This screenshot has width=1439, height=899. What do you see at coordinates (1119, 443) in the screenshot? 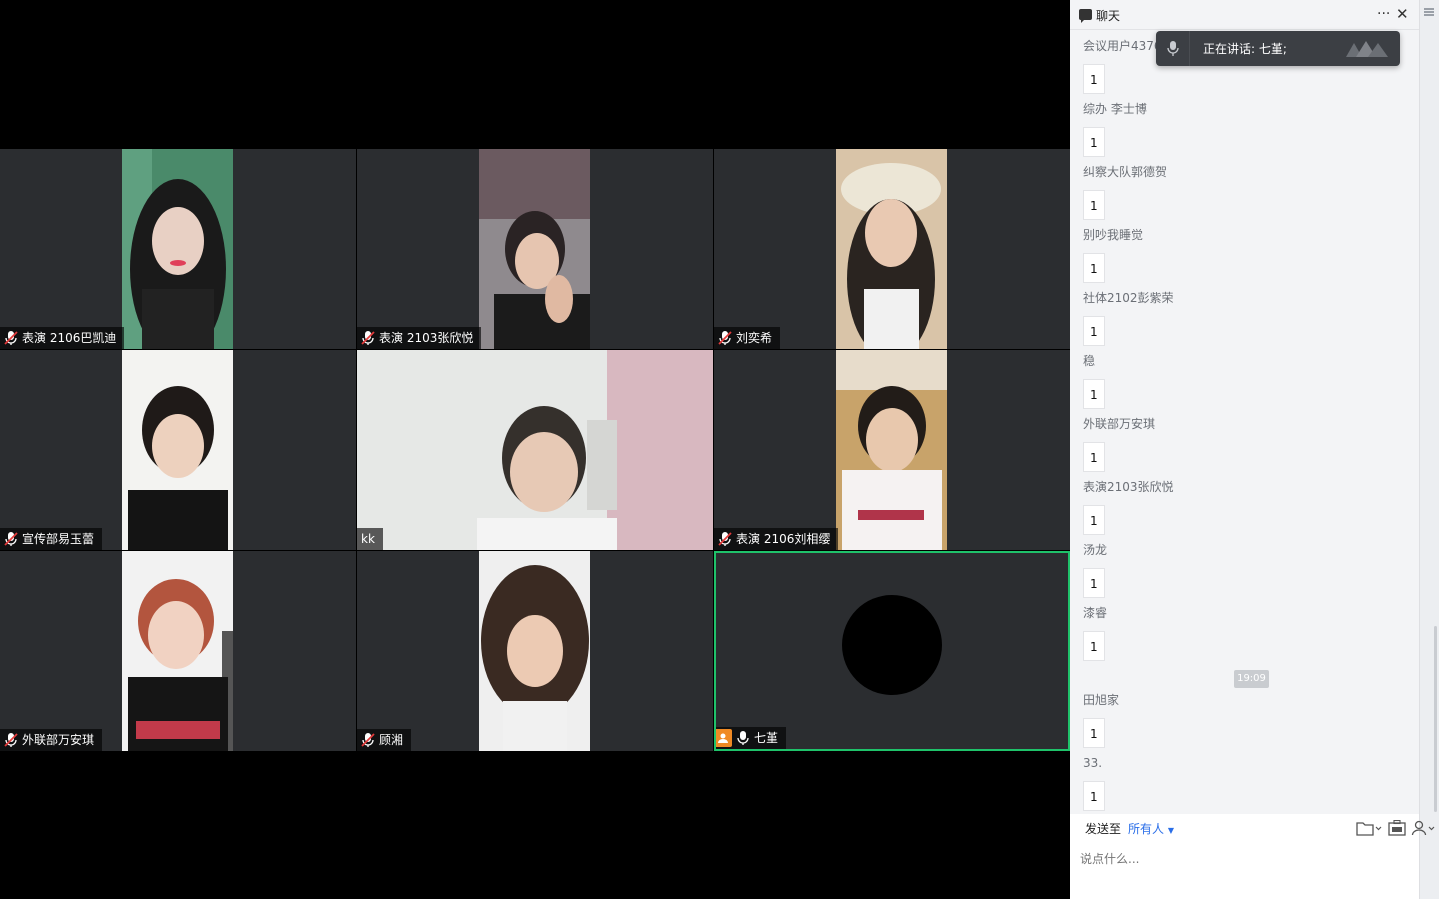
I see `chat-message: 外联部万安琪 1` at bounding box center [1119, 443].